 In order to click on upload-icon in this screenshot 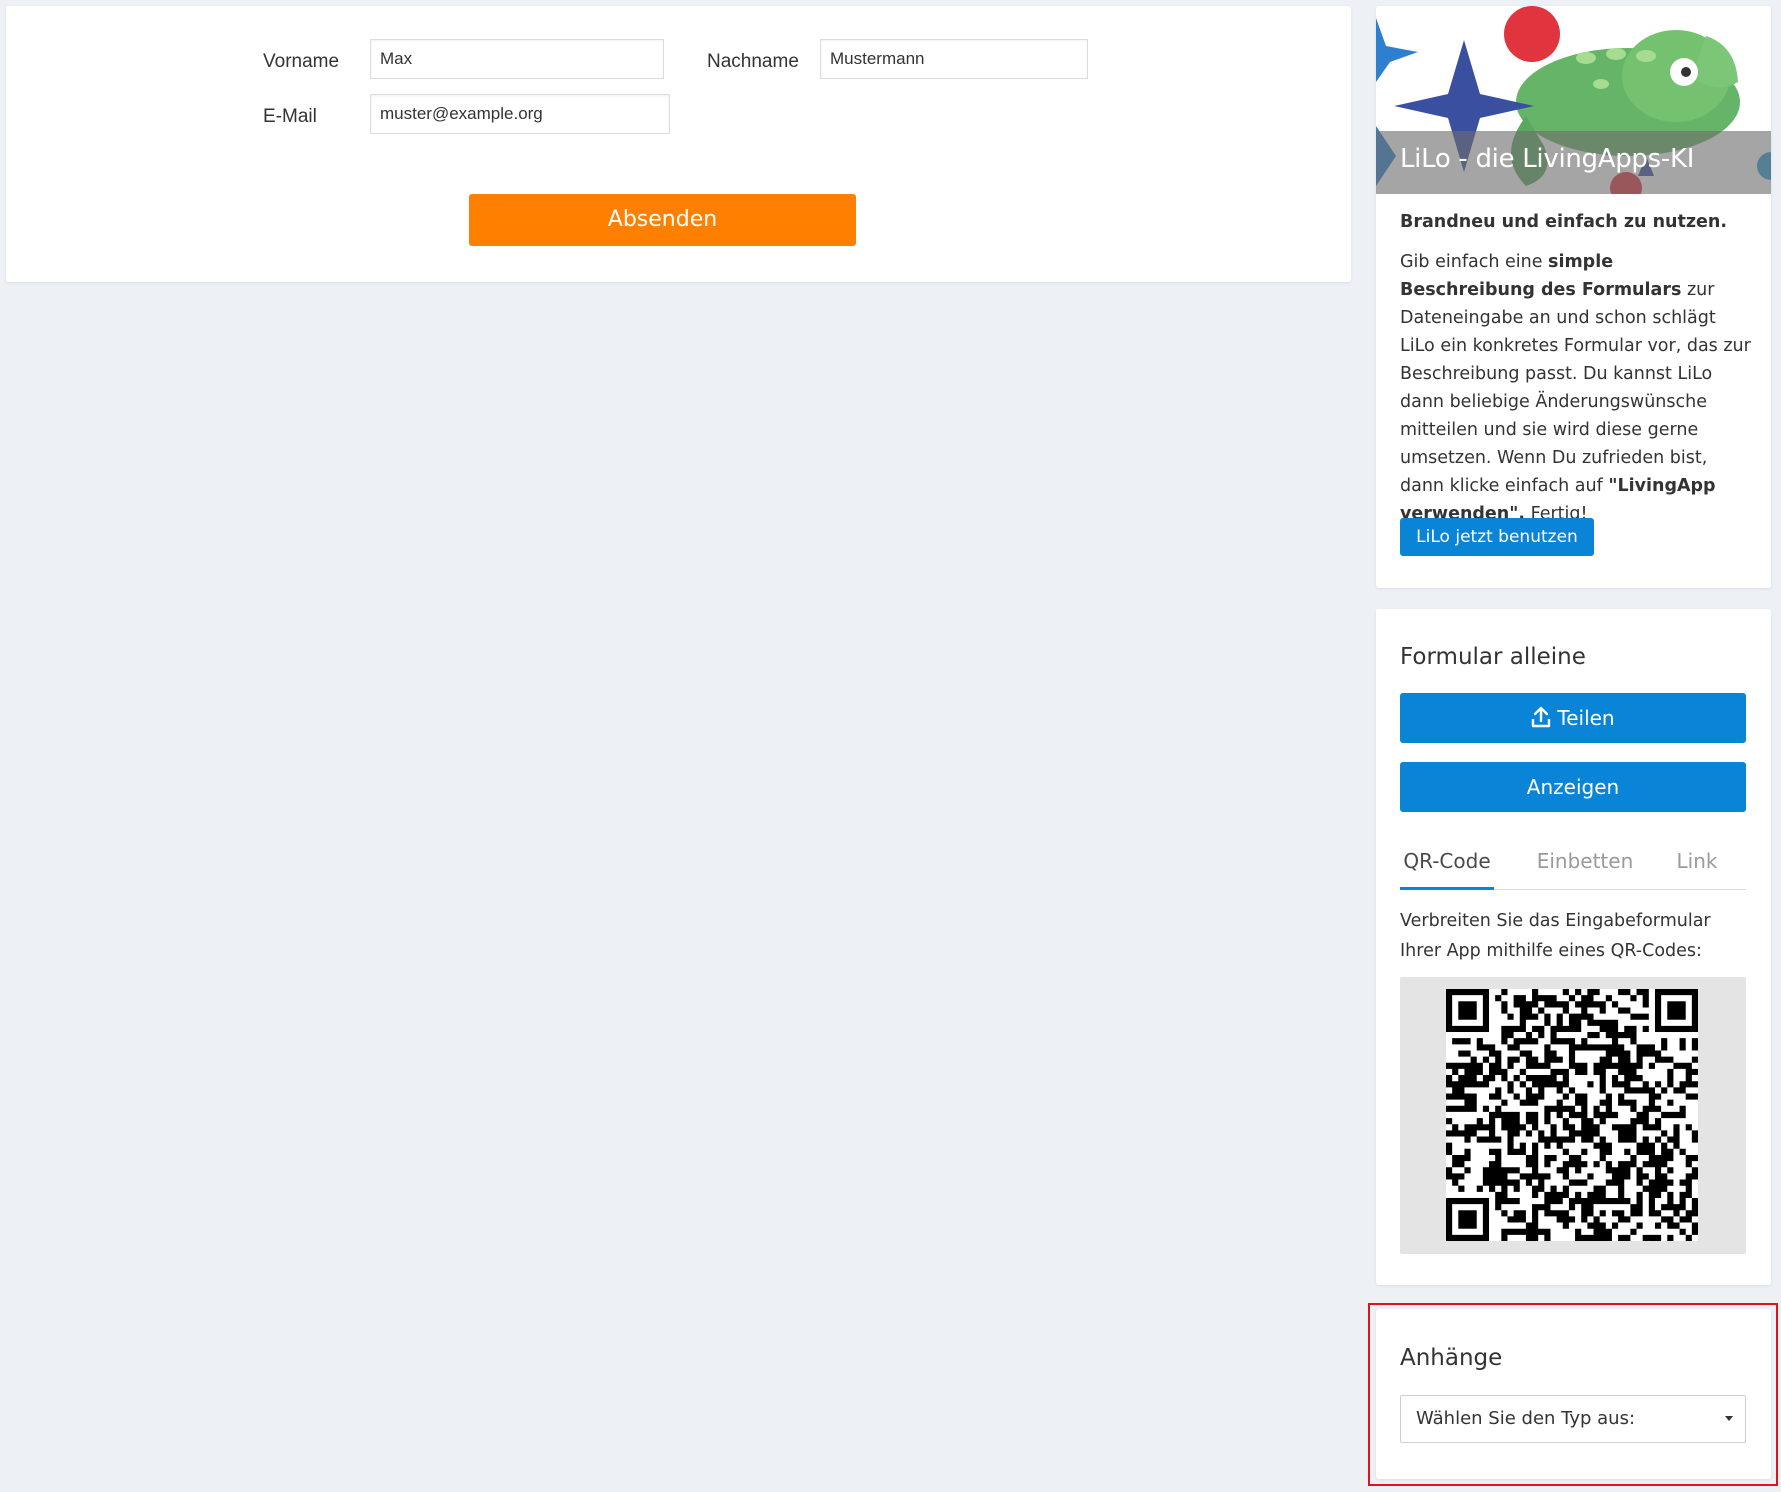, I will do `click(1541, 721)`.